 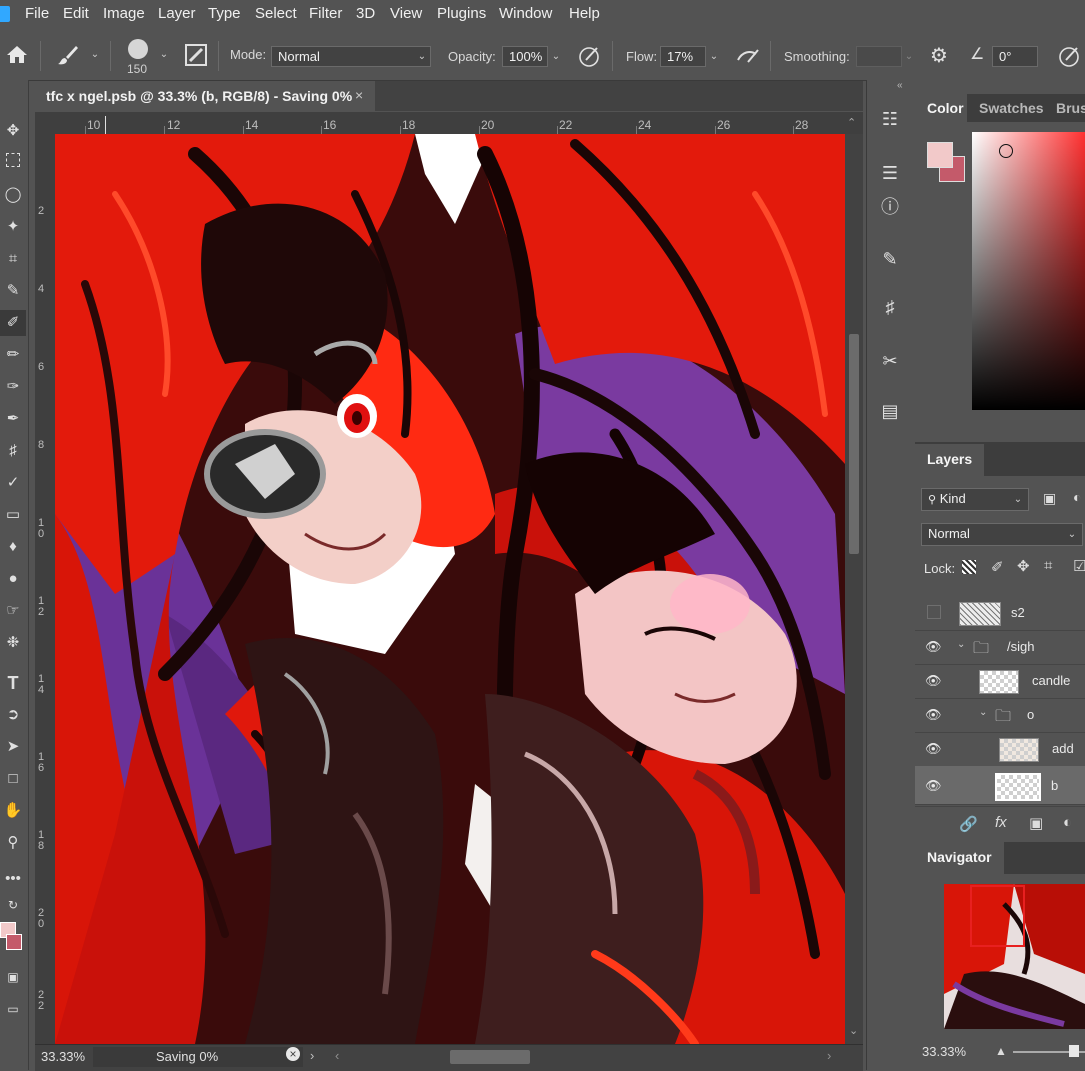 What do you see at coordinates (490, 1057) in the screenshot?
I see `horizontal-scrollbar-thumb` at bounding box center [490, 1057].